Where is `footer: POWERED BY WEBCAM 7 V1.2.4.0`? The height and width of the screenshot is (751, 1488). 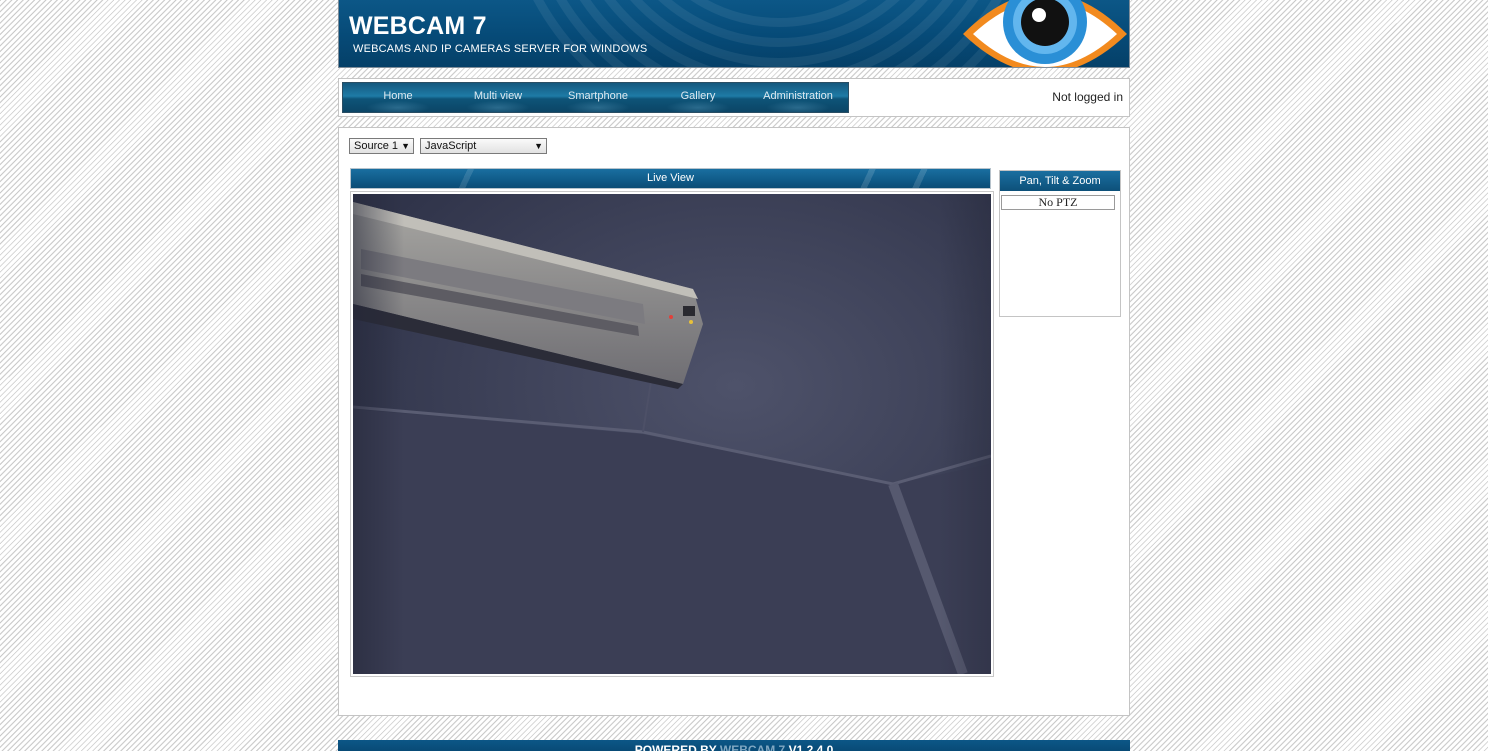
footer: POWERED BY WEBCAM 7 V1.2.4.0 is located at coordinates (734, 745).